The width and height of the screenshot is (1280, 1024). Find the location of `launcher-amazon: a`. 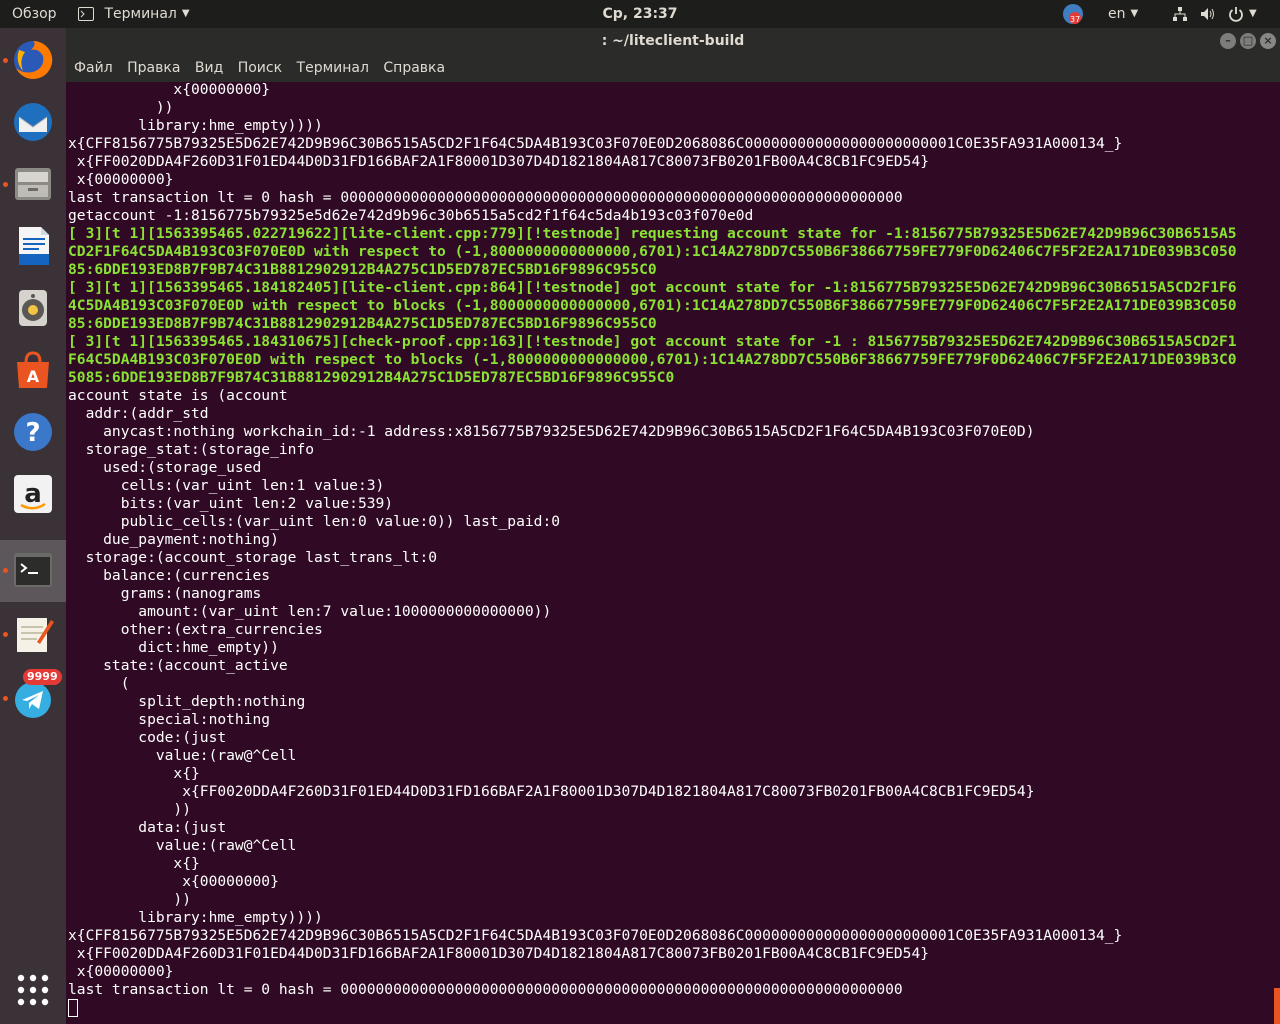

launcher-amazon: a is located at coordinates (33, 495).